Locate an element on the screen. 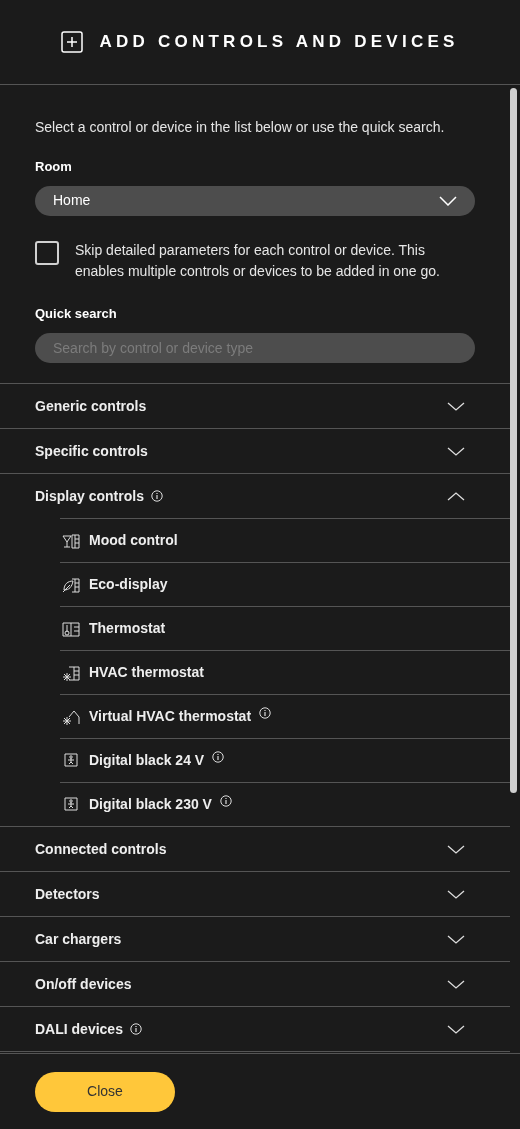 The width and height of the screenshot is (520, 1129). category-label: Display controls is located at coordinates (89, 496).